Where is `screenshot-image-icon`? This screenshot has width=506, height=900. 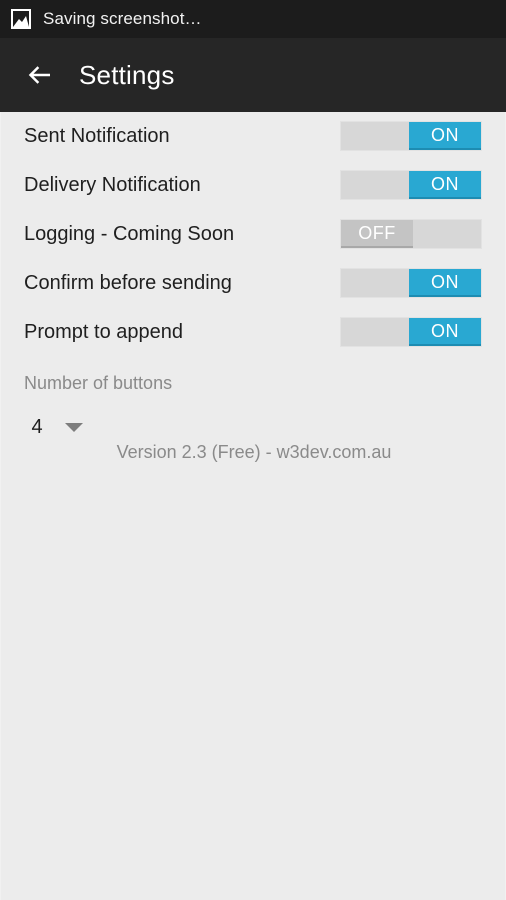
screenshot-image-icon is located at coordinates (21, 19).